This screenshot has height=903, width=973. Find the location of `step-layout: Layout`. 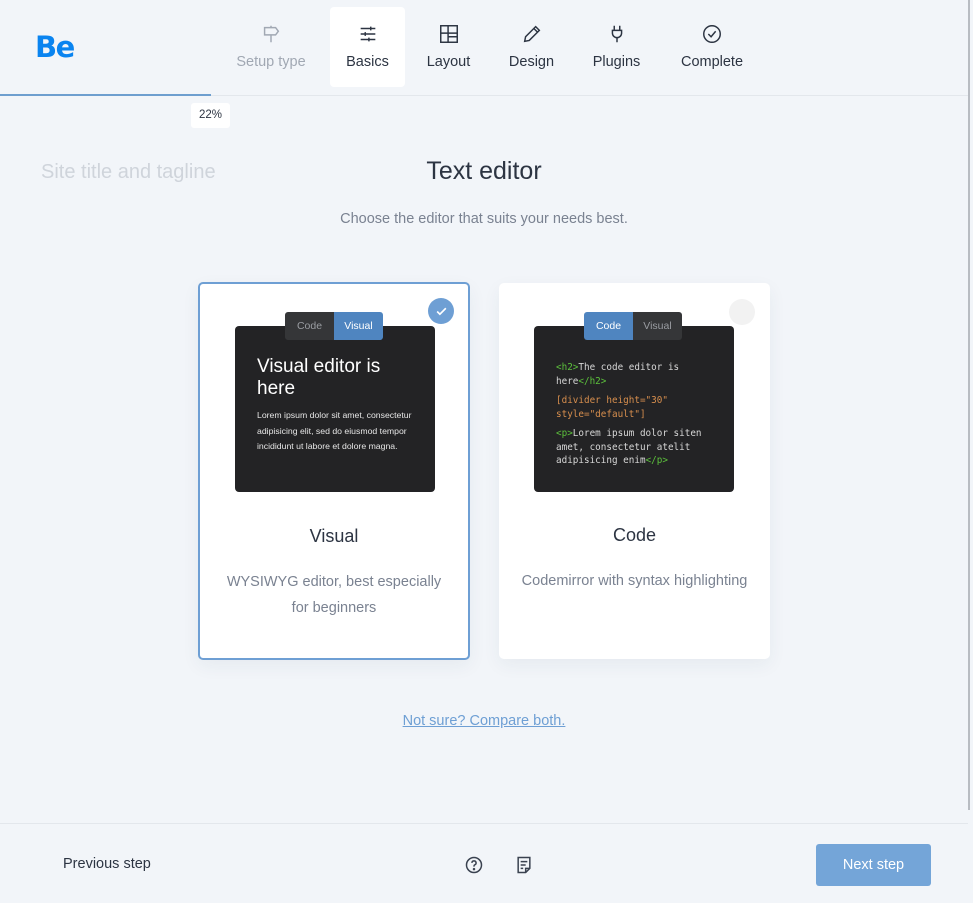

step-layout: Layout is located at coordinates (448, 47).